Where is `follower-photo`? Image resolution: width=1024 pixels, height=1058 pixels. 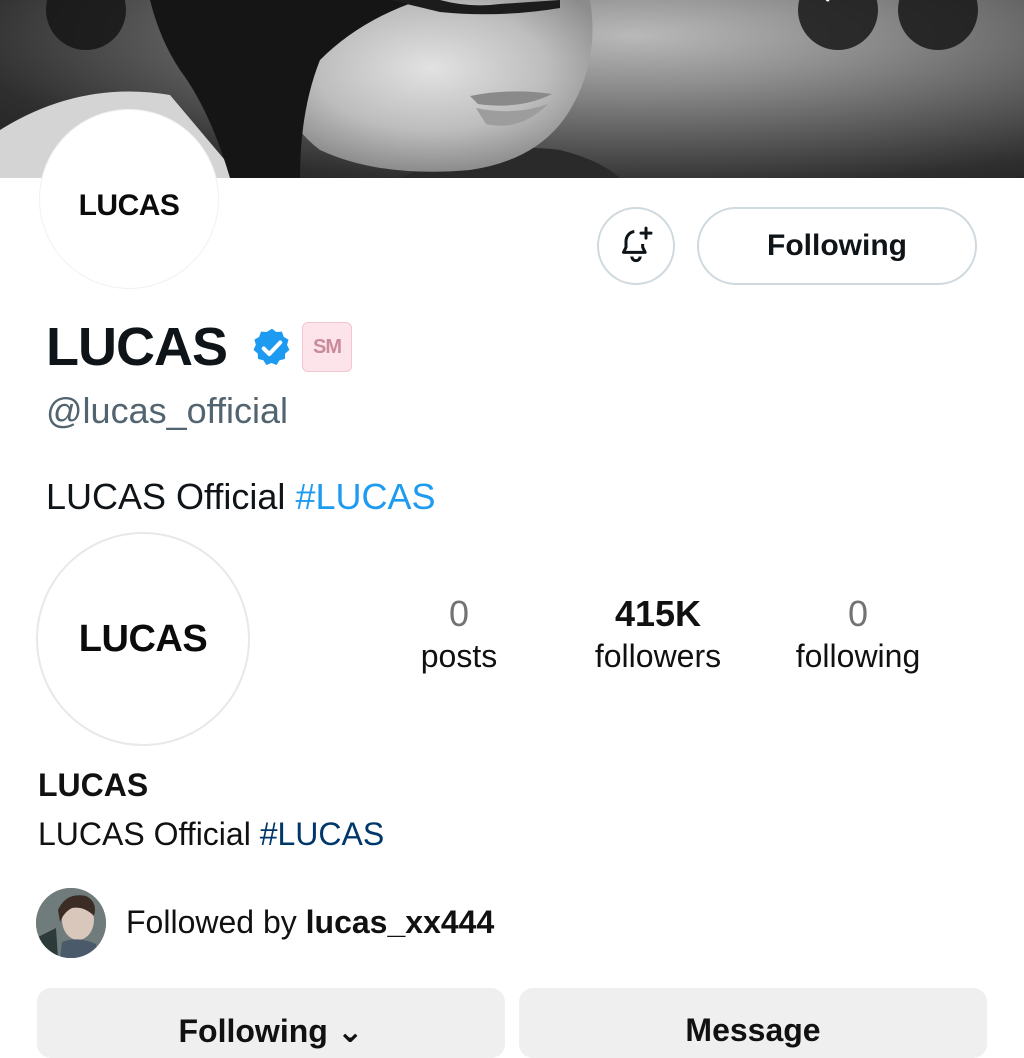
follower-photo is located at coordinates (71, 923).